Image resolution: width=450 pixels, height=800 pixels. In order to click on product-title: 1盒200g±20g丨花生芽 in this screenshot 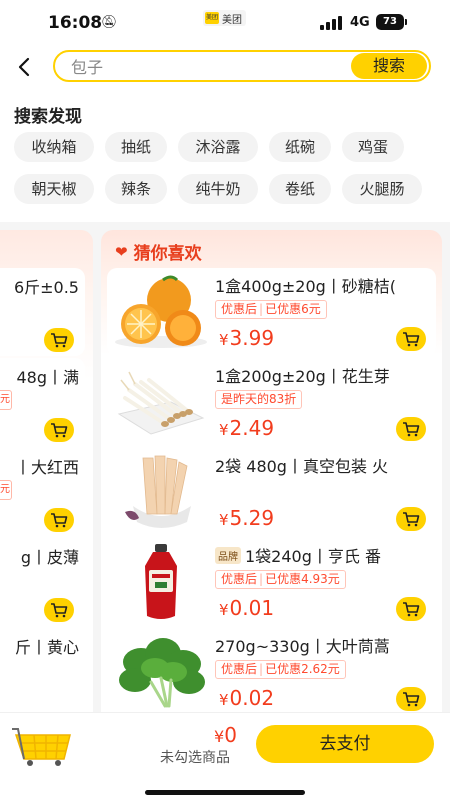, I will do `click(302, 376)`.